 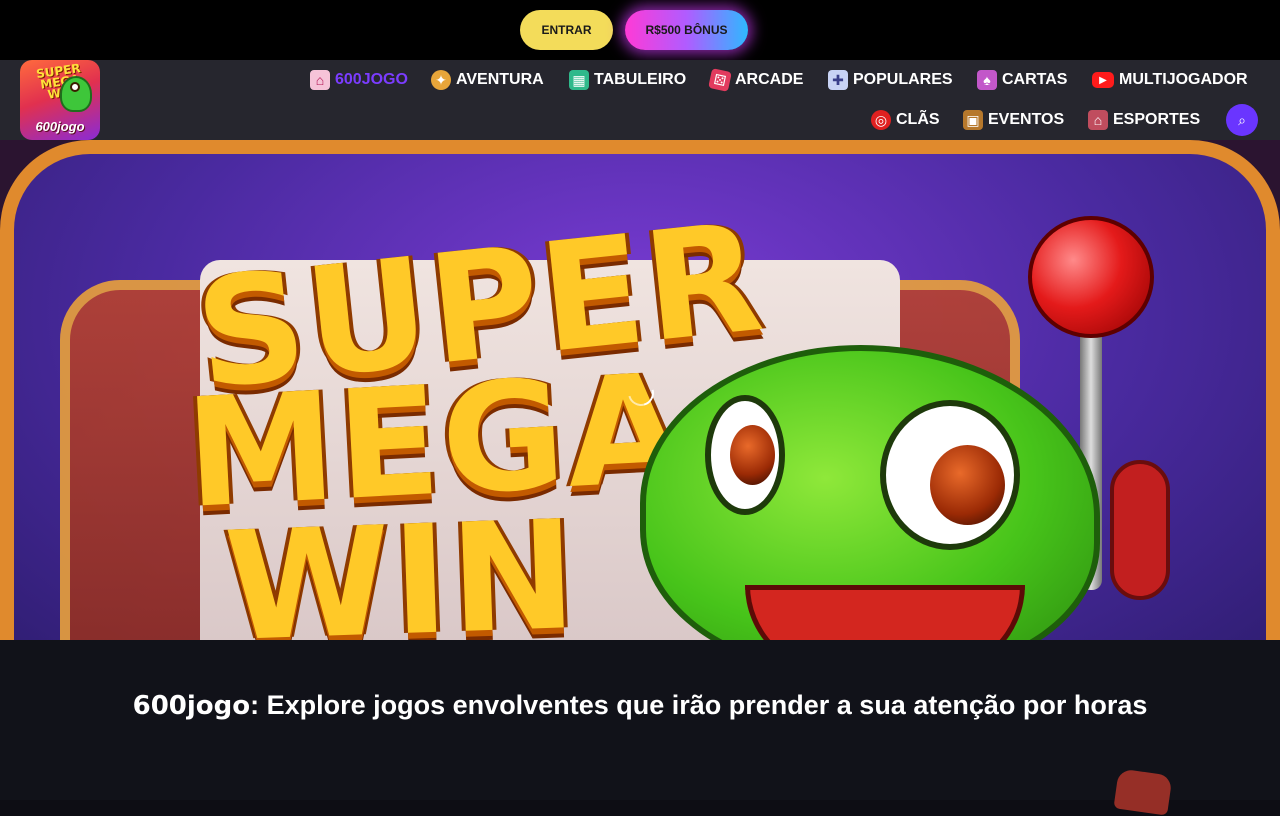 What do you see at coordinates (60, 100) in the screenshot?
I see `site-logo: SUPERMEGAWIN 600jogo` at bounding box center [60, 100].